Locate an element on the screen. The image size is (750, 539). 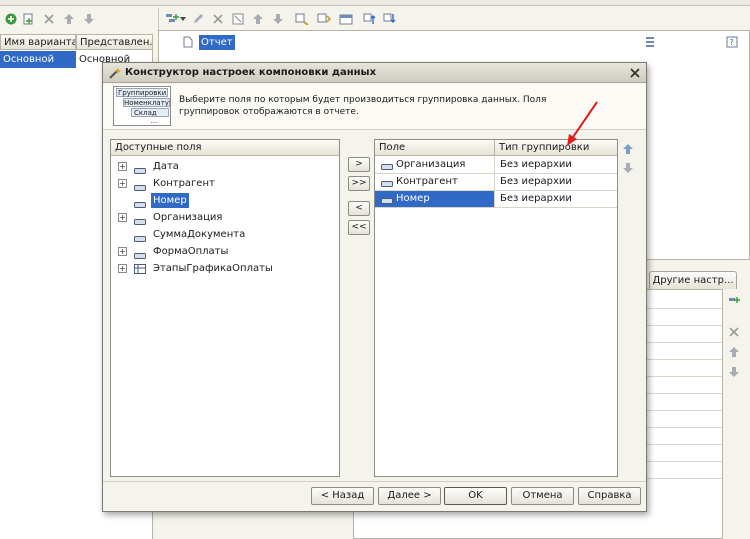
available-field-row: + ФормаОплаты is located at coordinates (225, 251).